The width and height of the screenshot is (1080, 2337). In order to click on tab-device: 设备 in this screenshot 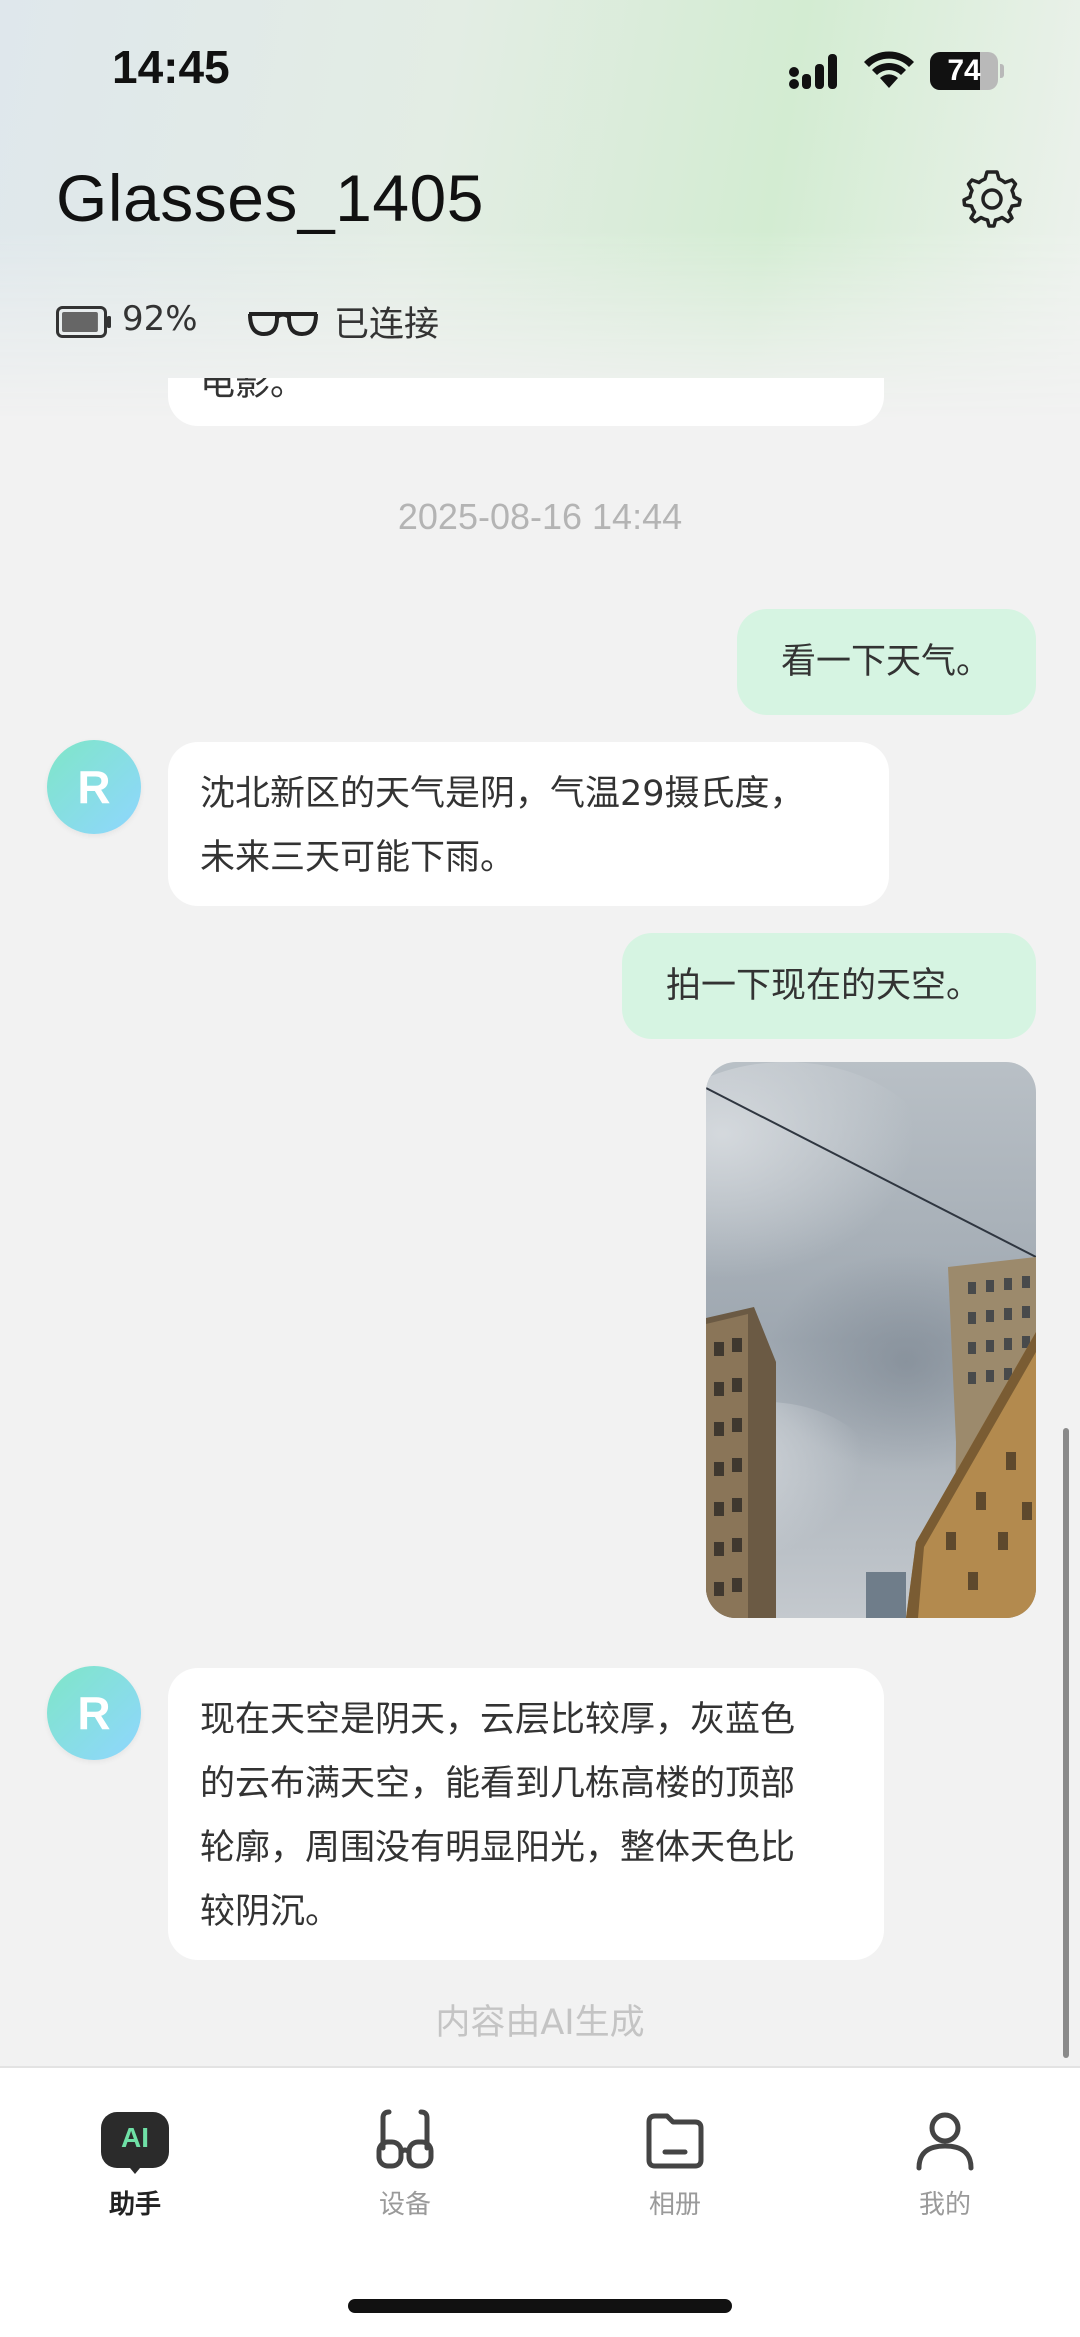, I will do `click(405, 2168)`.